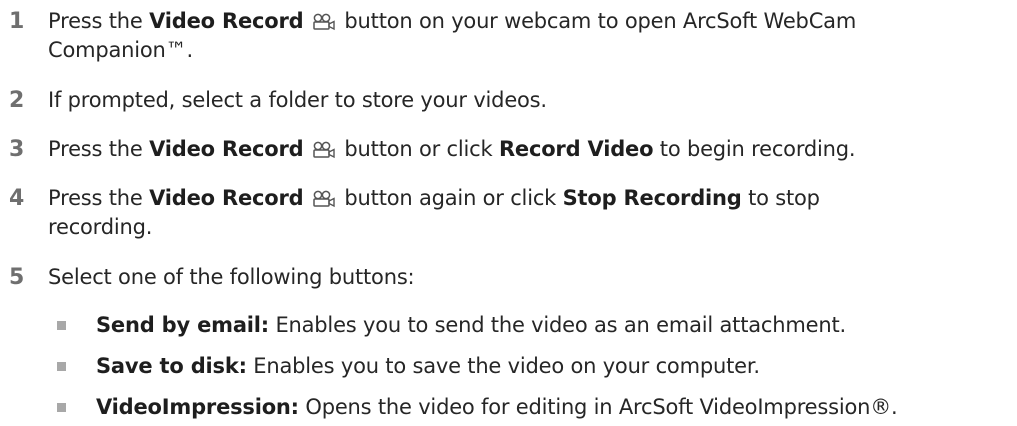 The height and width of the screenshot is (426, 1017). What do you see at coordinates (17, 100) in the screenshot?
I see `step-number: 2` at bounding box center [17, 100].